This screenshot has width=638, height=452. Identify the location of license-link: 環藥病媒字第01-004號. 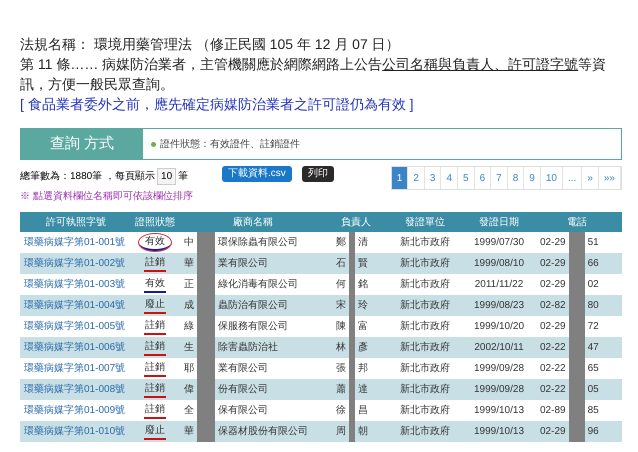
(75, 305).